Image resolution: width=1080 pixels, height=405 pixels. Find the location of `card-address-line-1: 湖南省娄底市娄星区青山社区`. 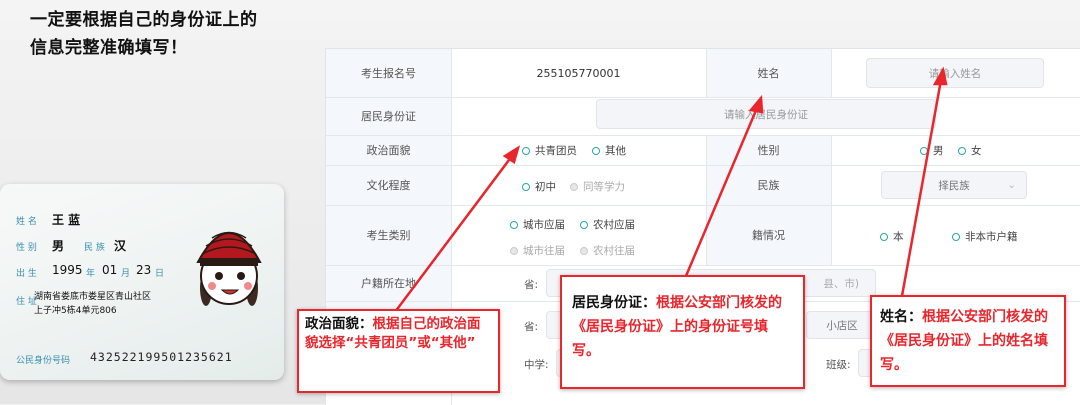

card-address-line-1: 湖南省娄底市娄星区青山社区 is located at coordinates (93, 297).